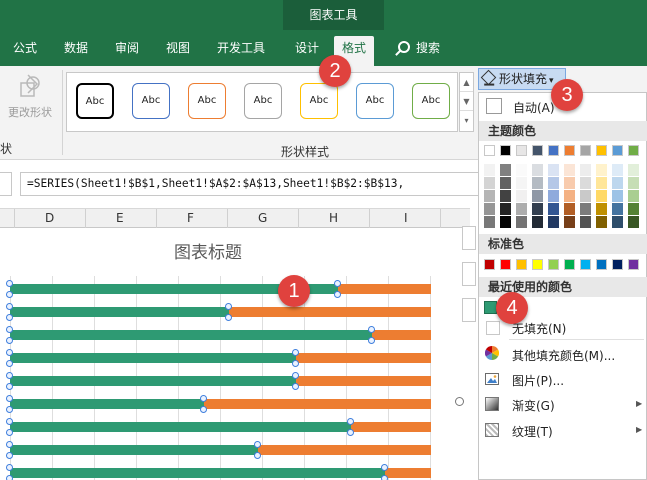 This screenshot has width=647, height=480. I want to click on search-box: 搜索, so click(419, 48).